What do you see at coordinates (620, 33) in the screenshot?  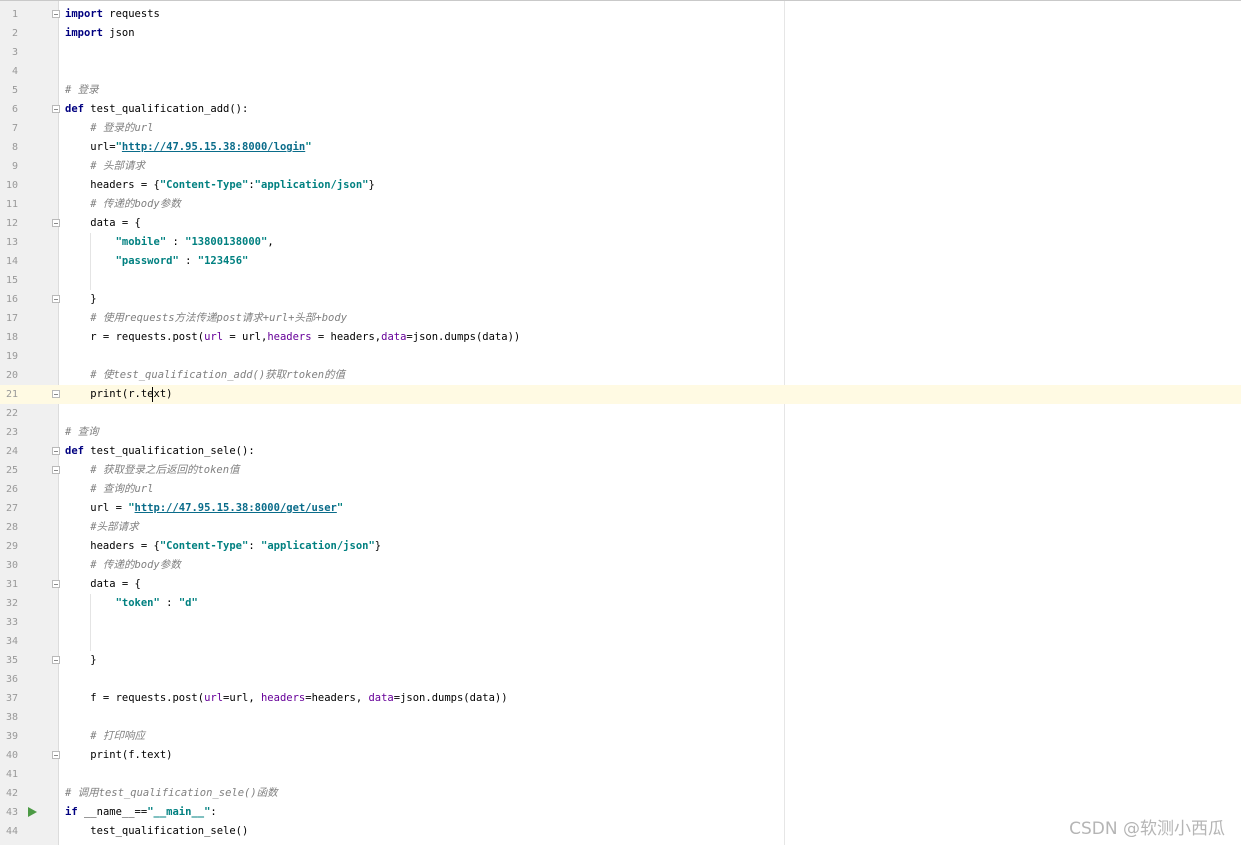 I see `code-line: 2 import json` at bounding box center [620, 33].